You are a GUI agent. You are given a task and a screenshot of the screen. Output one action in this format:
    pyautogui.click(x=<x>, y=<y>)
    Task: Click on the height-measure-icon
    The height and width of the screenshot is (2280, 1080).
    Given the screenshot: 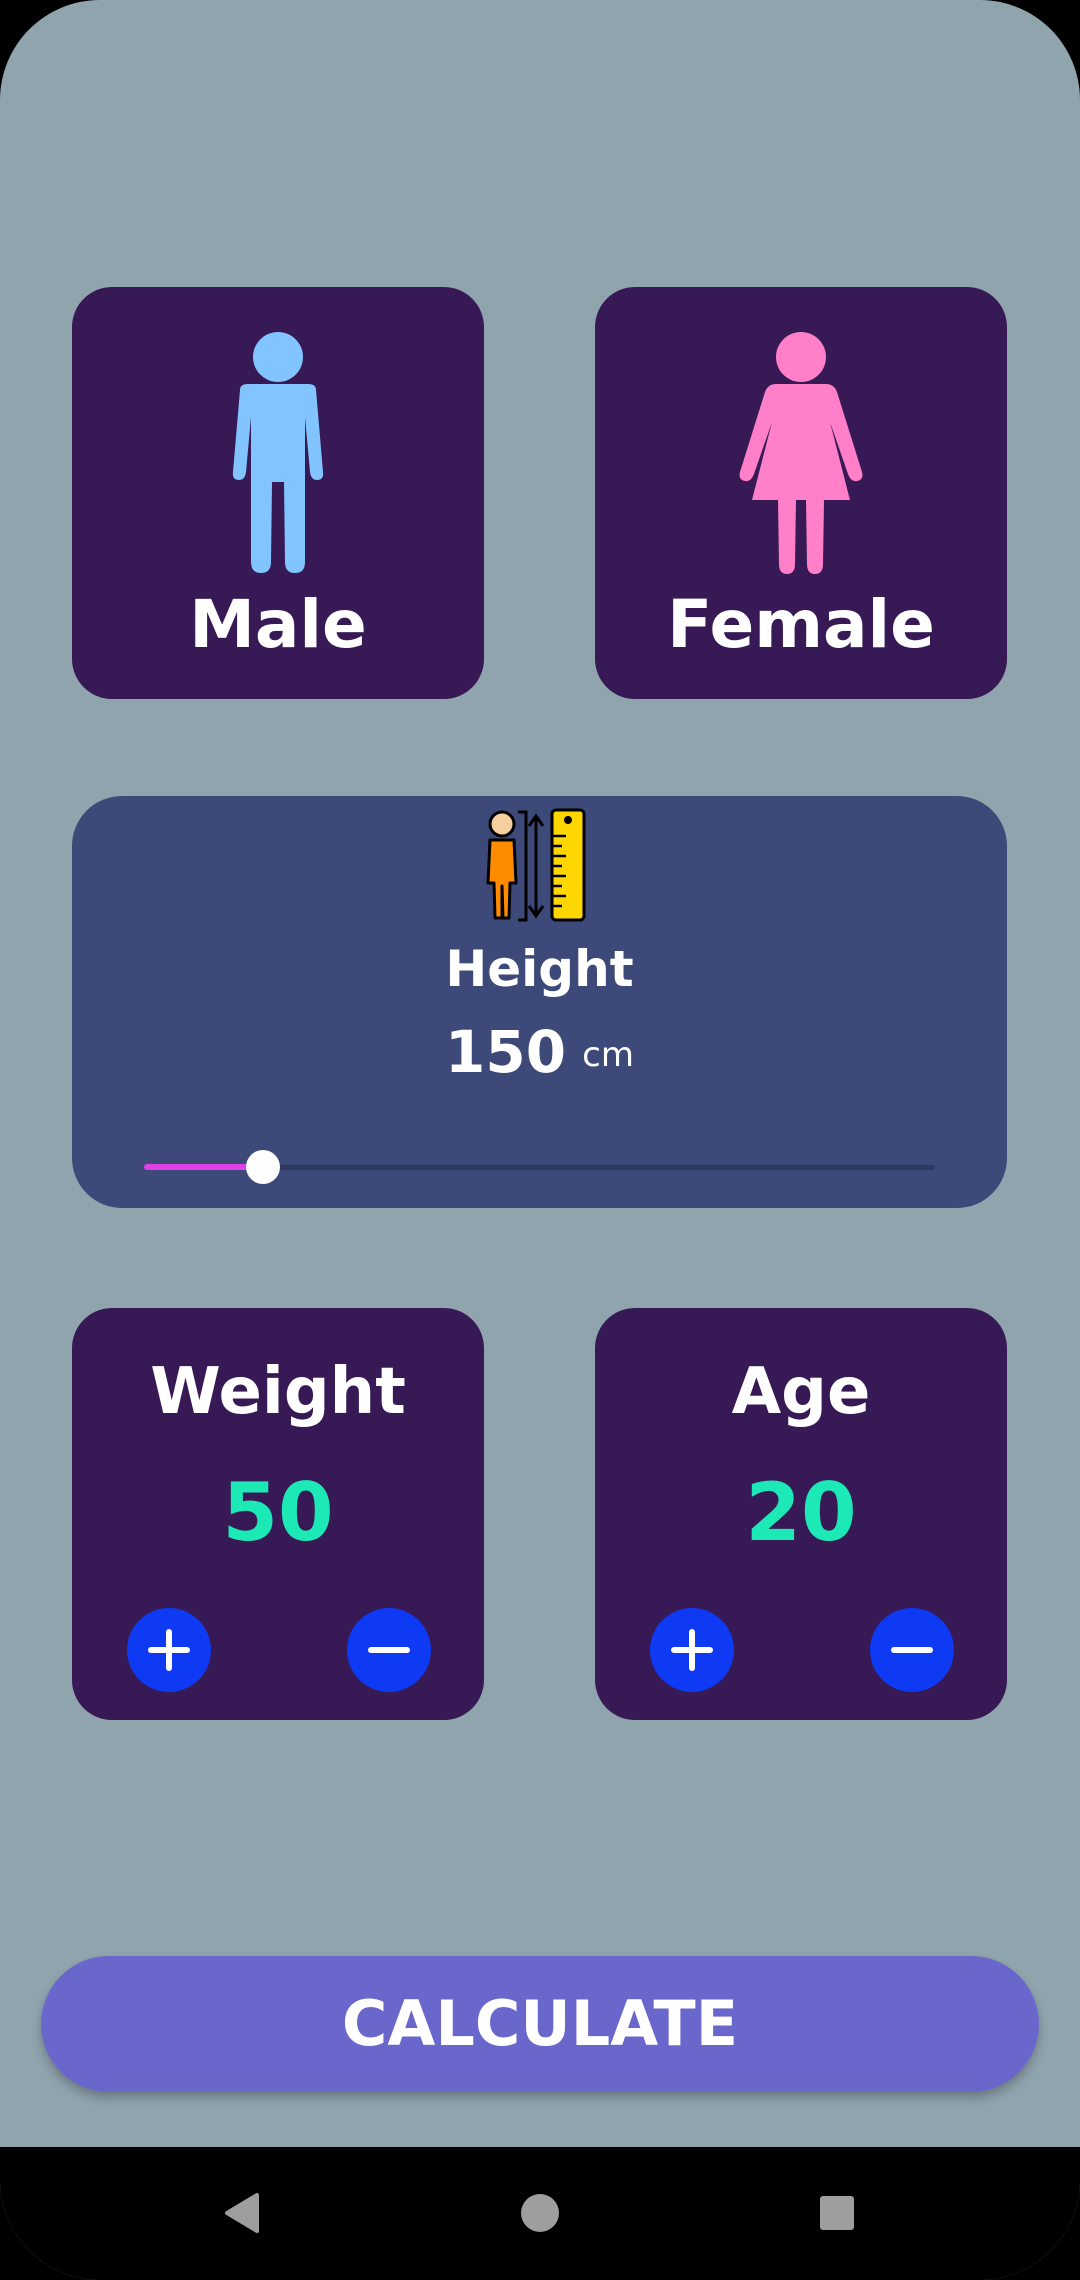 What is the action you would take?
    pyautogui.click(x=536, y=865)
    